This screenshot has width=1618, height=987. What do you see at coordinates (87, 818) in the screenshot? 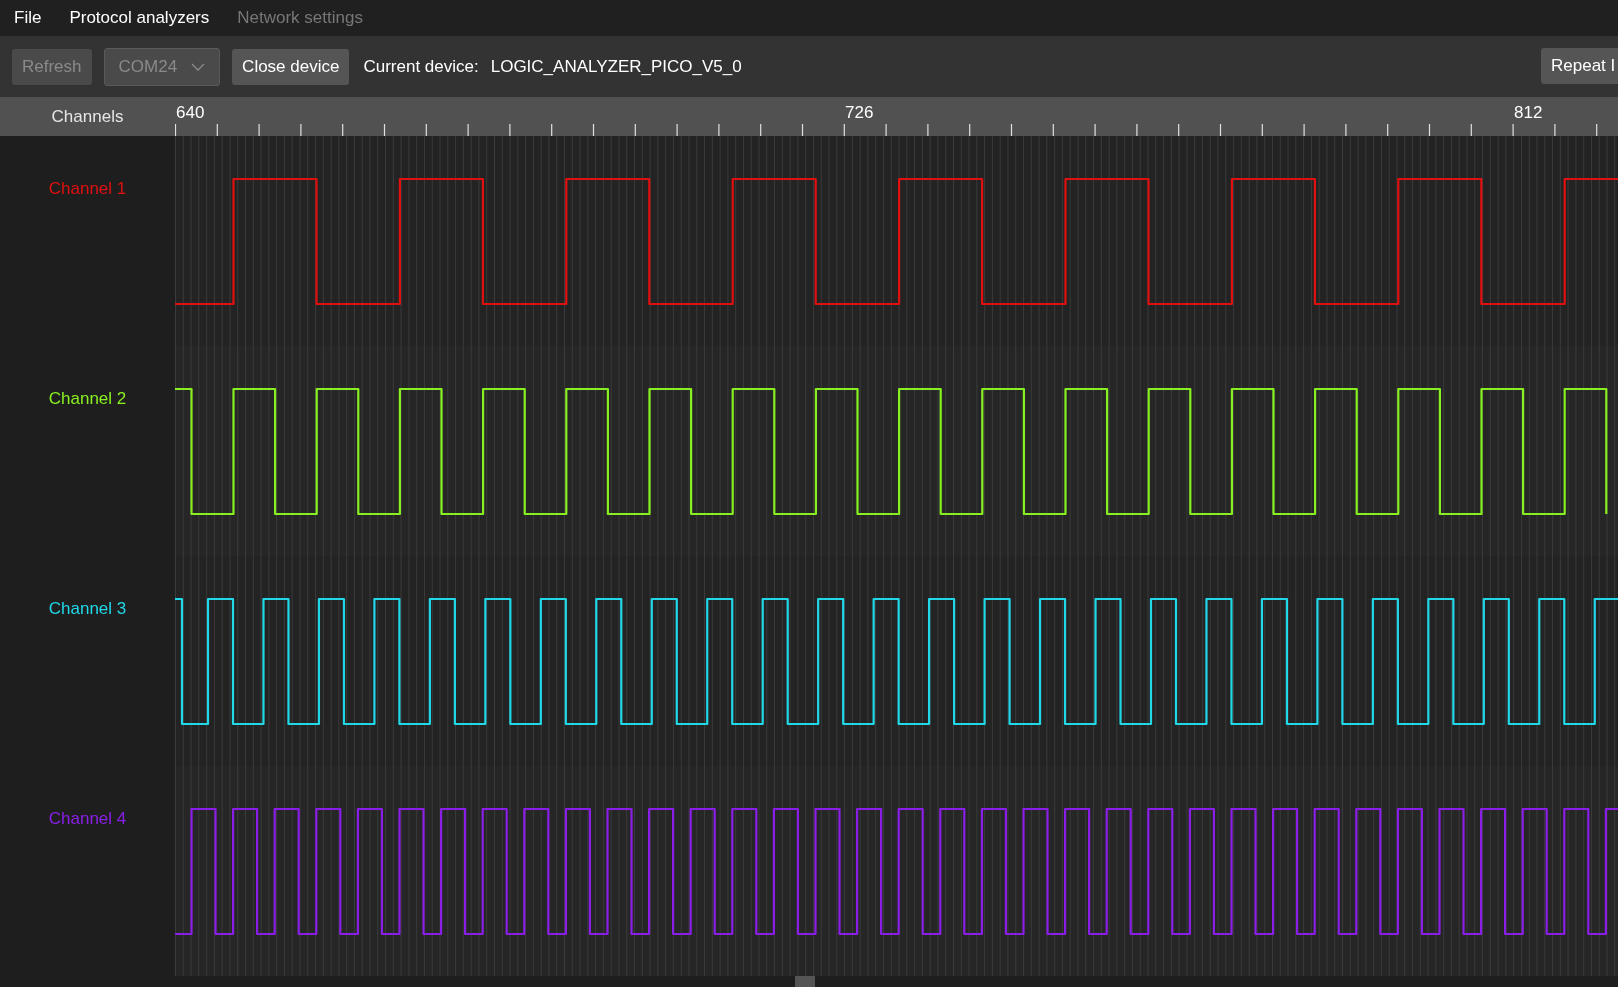
I see `channel-label: Channel 4` at bounding box center [87, 818].